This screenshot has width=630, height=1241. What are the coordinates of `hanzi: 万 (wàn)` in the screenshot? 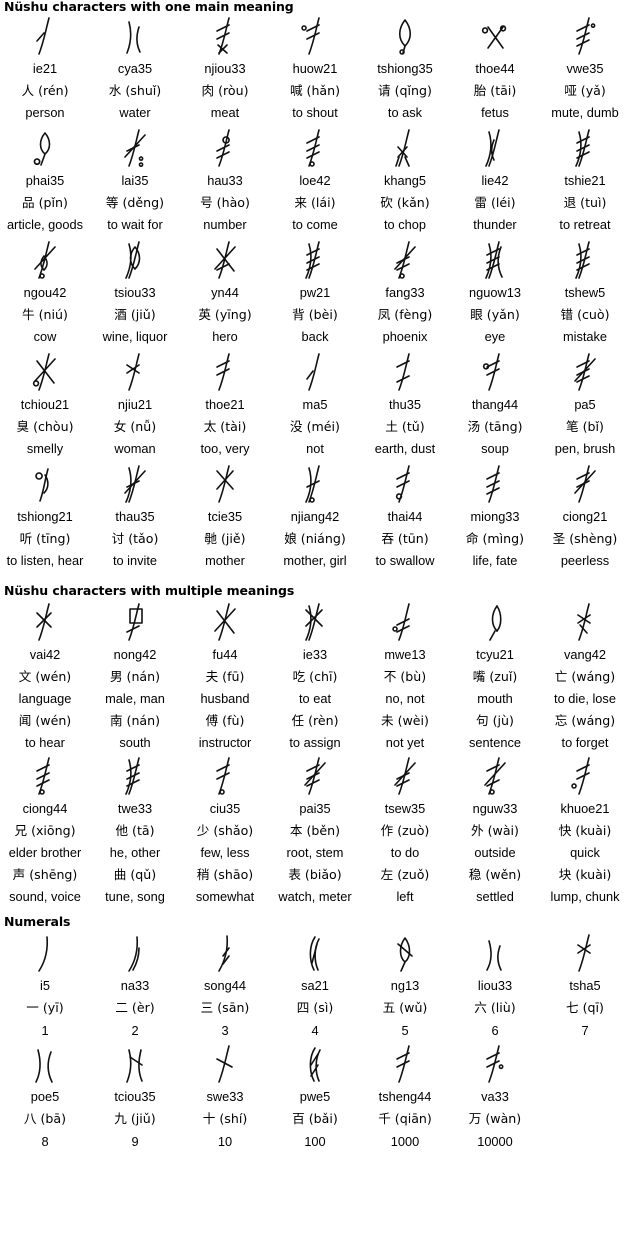 It's located at (495, 1118).